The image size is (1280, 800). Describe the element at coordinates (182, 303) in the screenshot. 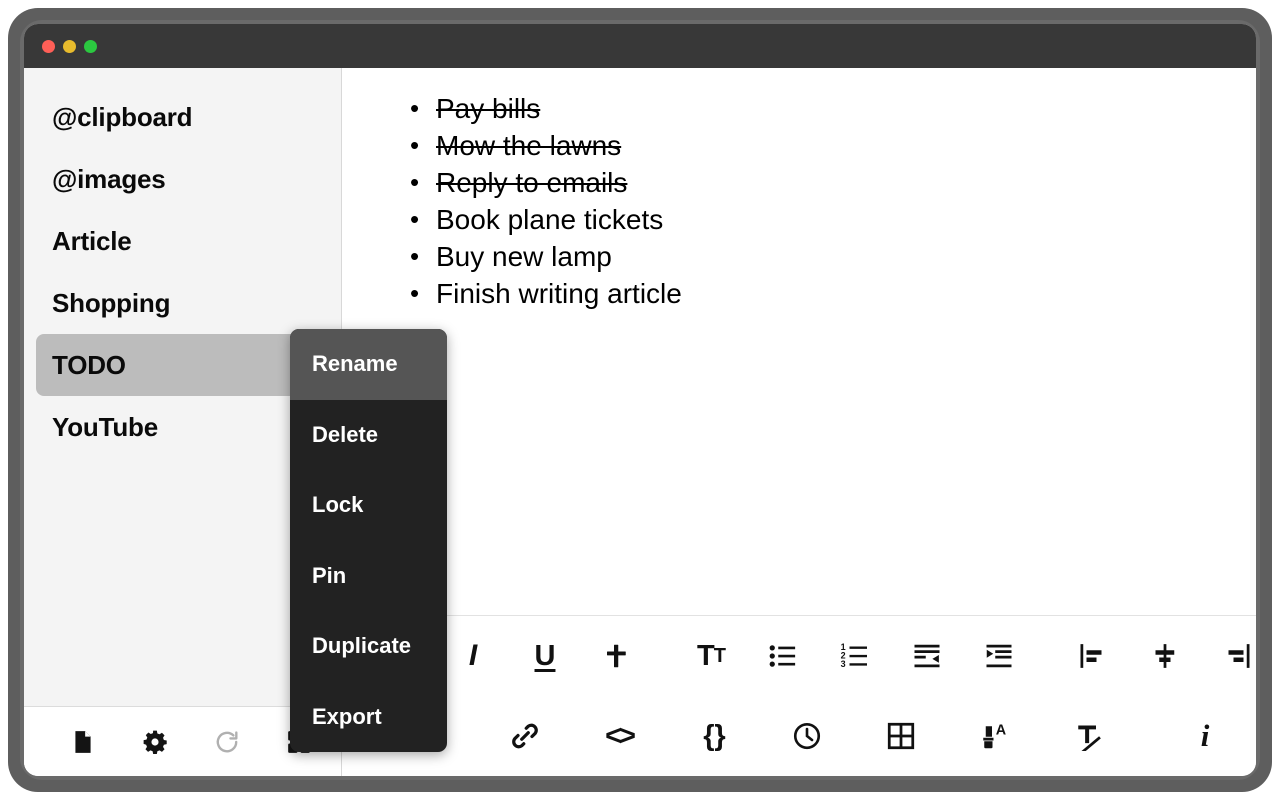

I see `sidebar-item-shopping: Shopping` at that location.